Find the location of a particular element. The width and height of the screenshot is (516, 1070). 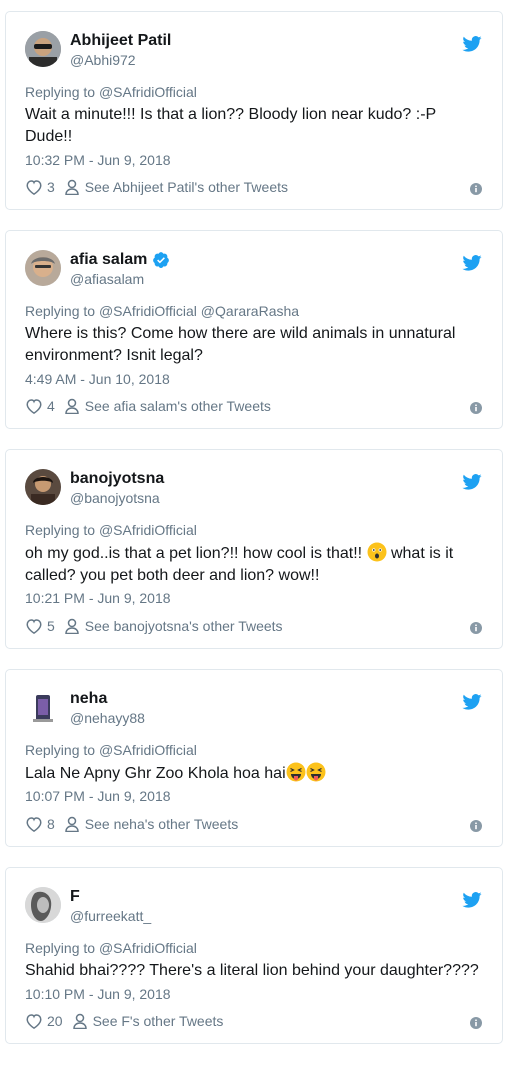

timestamp: 10:07 PM - Jun 9, 2018 is located at coordinates (98, 796).